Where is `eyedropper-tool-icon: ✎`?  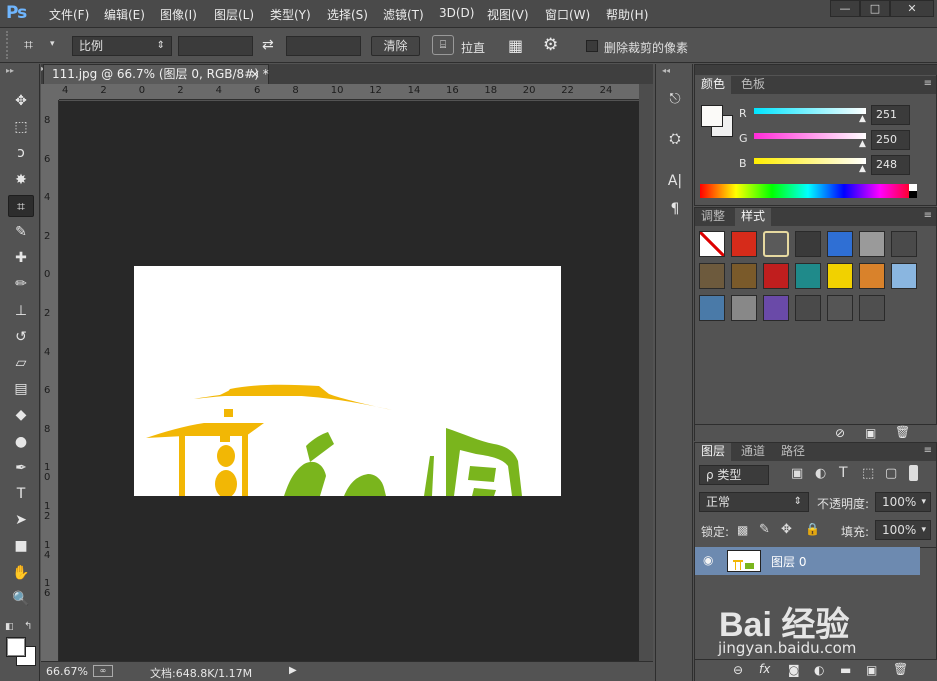 eyedropper-tool-icon: ✎ is located at coordinates (21, 232).